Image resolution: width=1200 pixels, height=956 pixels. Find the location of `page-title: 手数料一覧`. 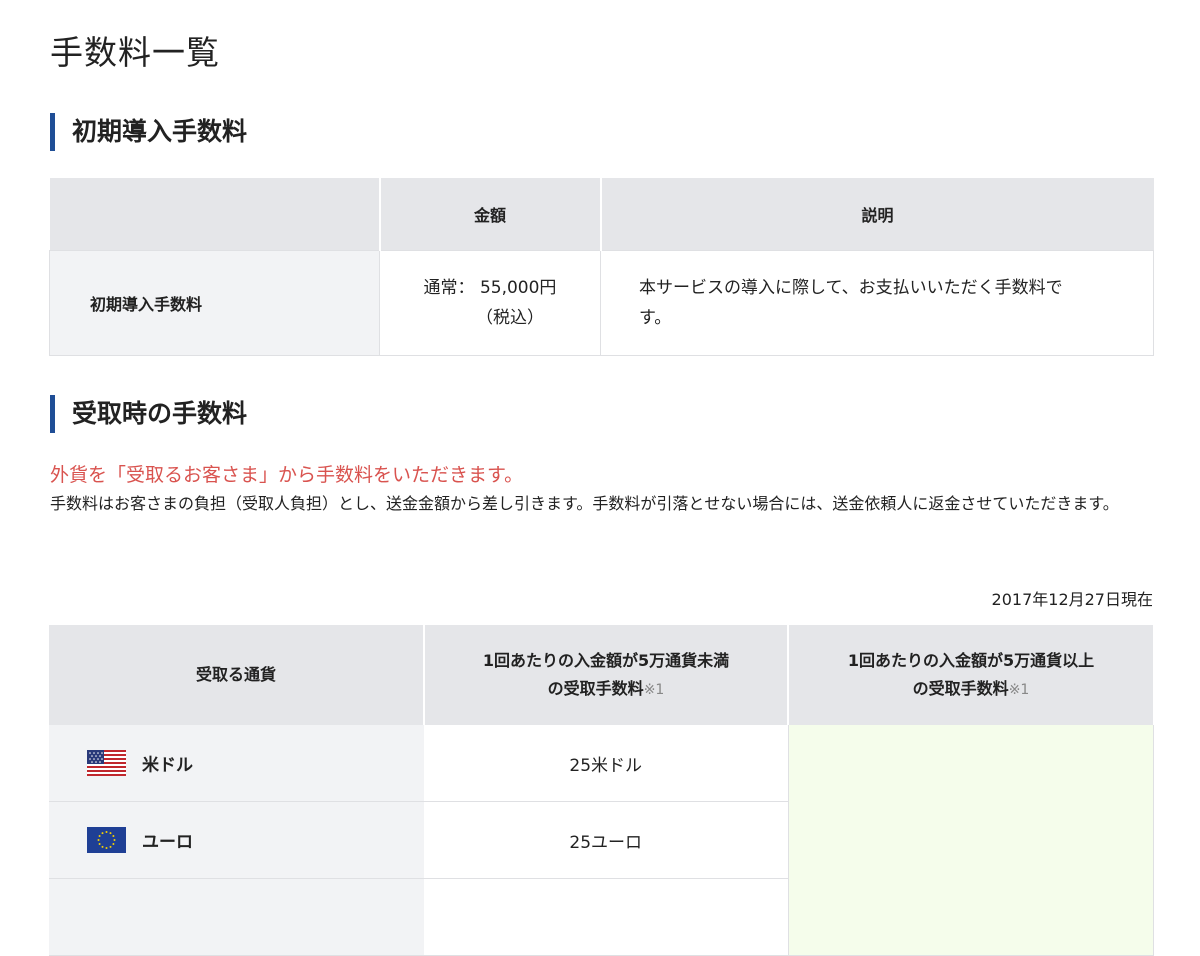

page-title: 手数料一覧 is located at coordinates (135, 52).